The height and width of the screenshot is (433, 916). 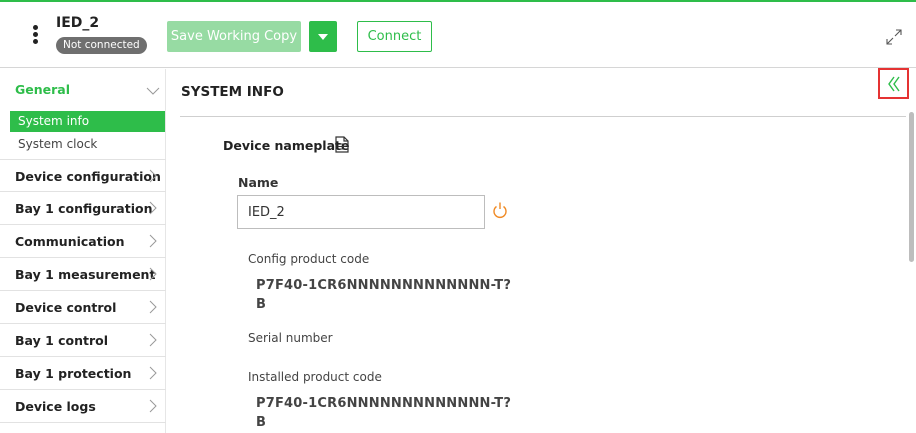 I want to click on installed-product-code-value: P7F40-1CR6NNNNNNNNNNNNN-T?B, so click(x=384, y=413).